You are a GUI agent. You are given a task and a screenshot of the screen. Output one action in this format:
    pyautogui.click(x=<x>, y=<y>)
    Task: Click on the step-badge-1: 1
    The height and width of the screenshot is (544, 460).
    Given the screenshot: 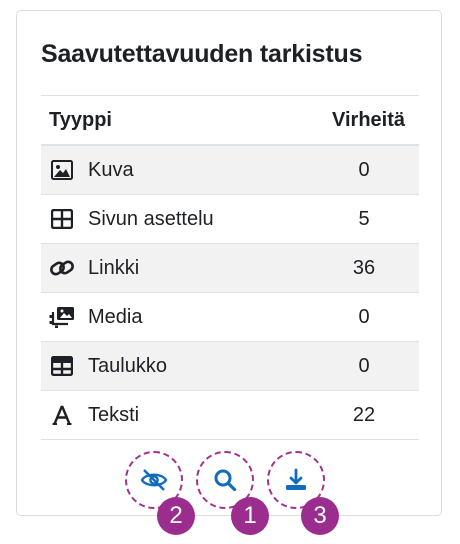 What is the action you would take?
    pyautogui.click(x=250, y=516)
    